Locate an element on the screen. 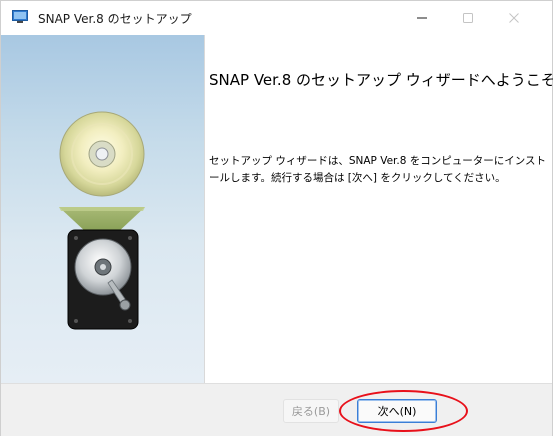 The width and height of the screenshot is (553, 436). title-bar: SNAP Ver.8 のセットアップ is located at coordinates (276, 18).